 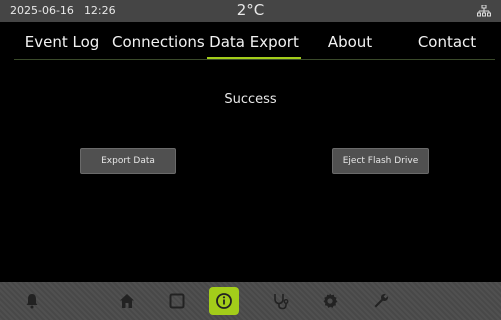 What do you see at coordinates (127, 301) in the screenshot?
I see `home-icon` at bounding box center [127, 301].